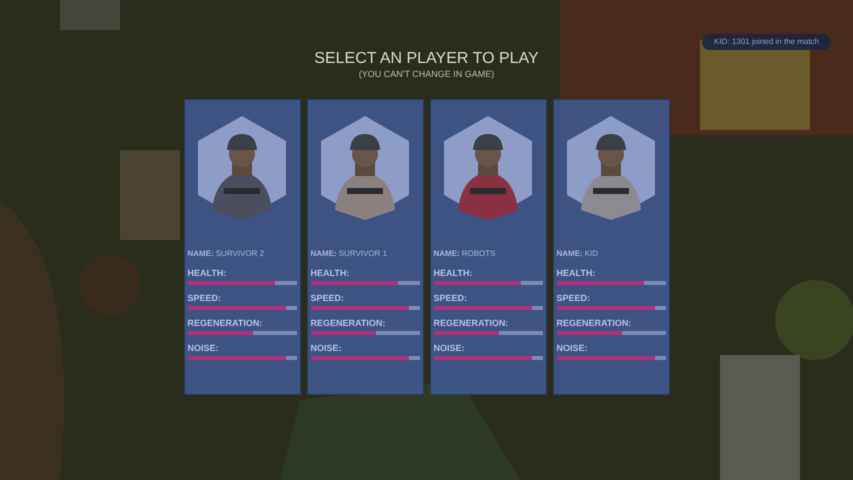 This screenshot has height=480, width=853. What do you see at coordinates (488, 247) in the screenshot?
I see `player-card: NAME: ROBOTS HEALTH: SPEED: REGENERATION: NOISE:` at bounding box center [488, 247].